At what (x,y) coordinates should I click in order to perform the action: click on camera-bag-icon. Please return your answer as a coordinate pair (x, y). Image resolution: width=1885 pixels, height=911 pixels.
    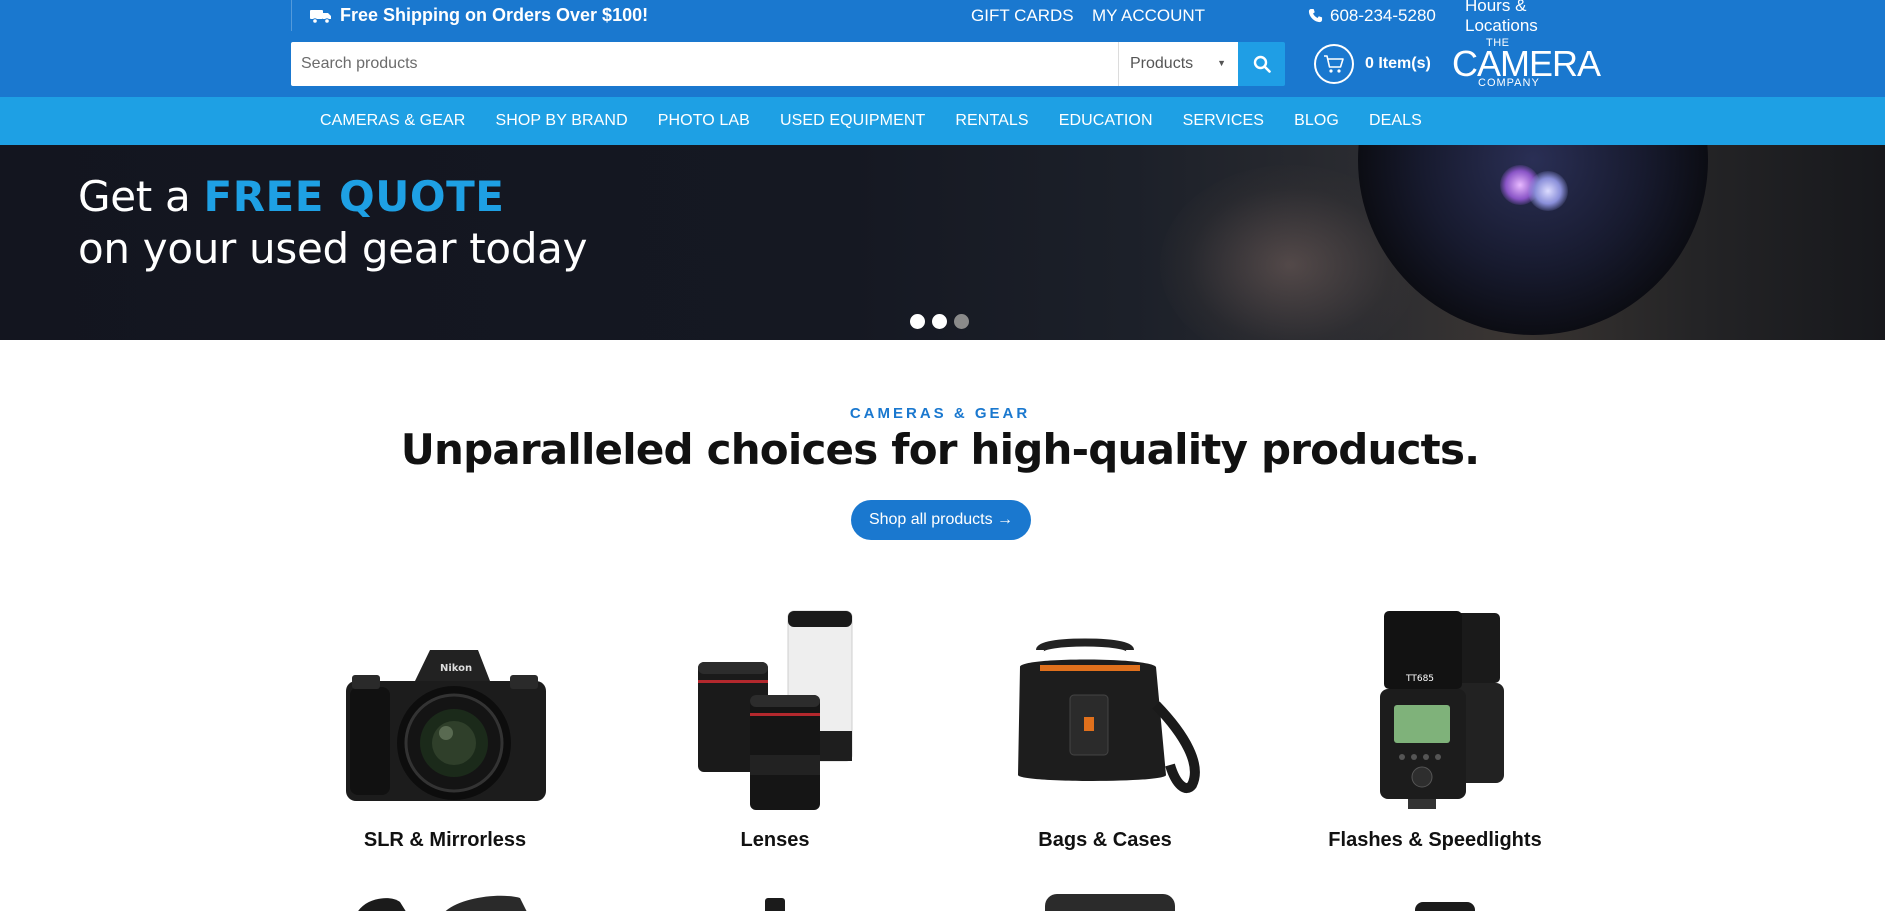
    Looking at the image, I should click on (1109, 715).